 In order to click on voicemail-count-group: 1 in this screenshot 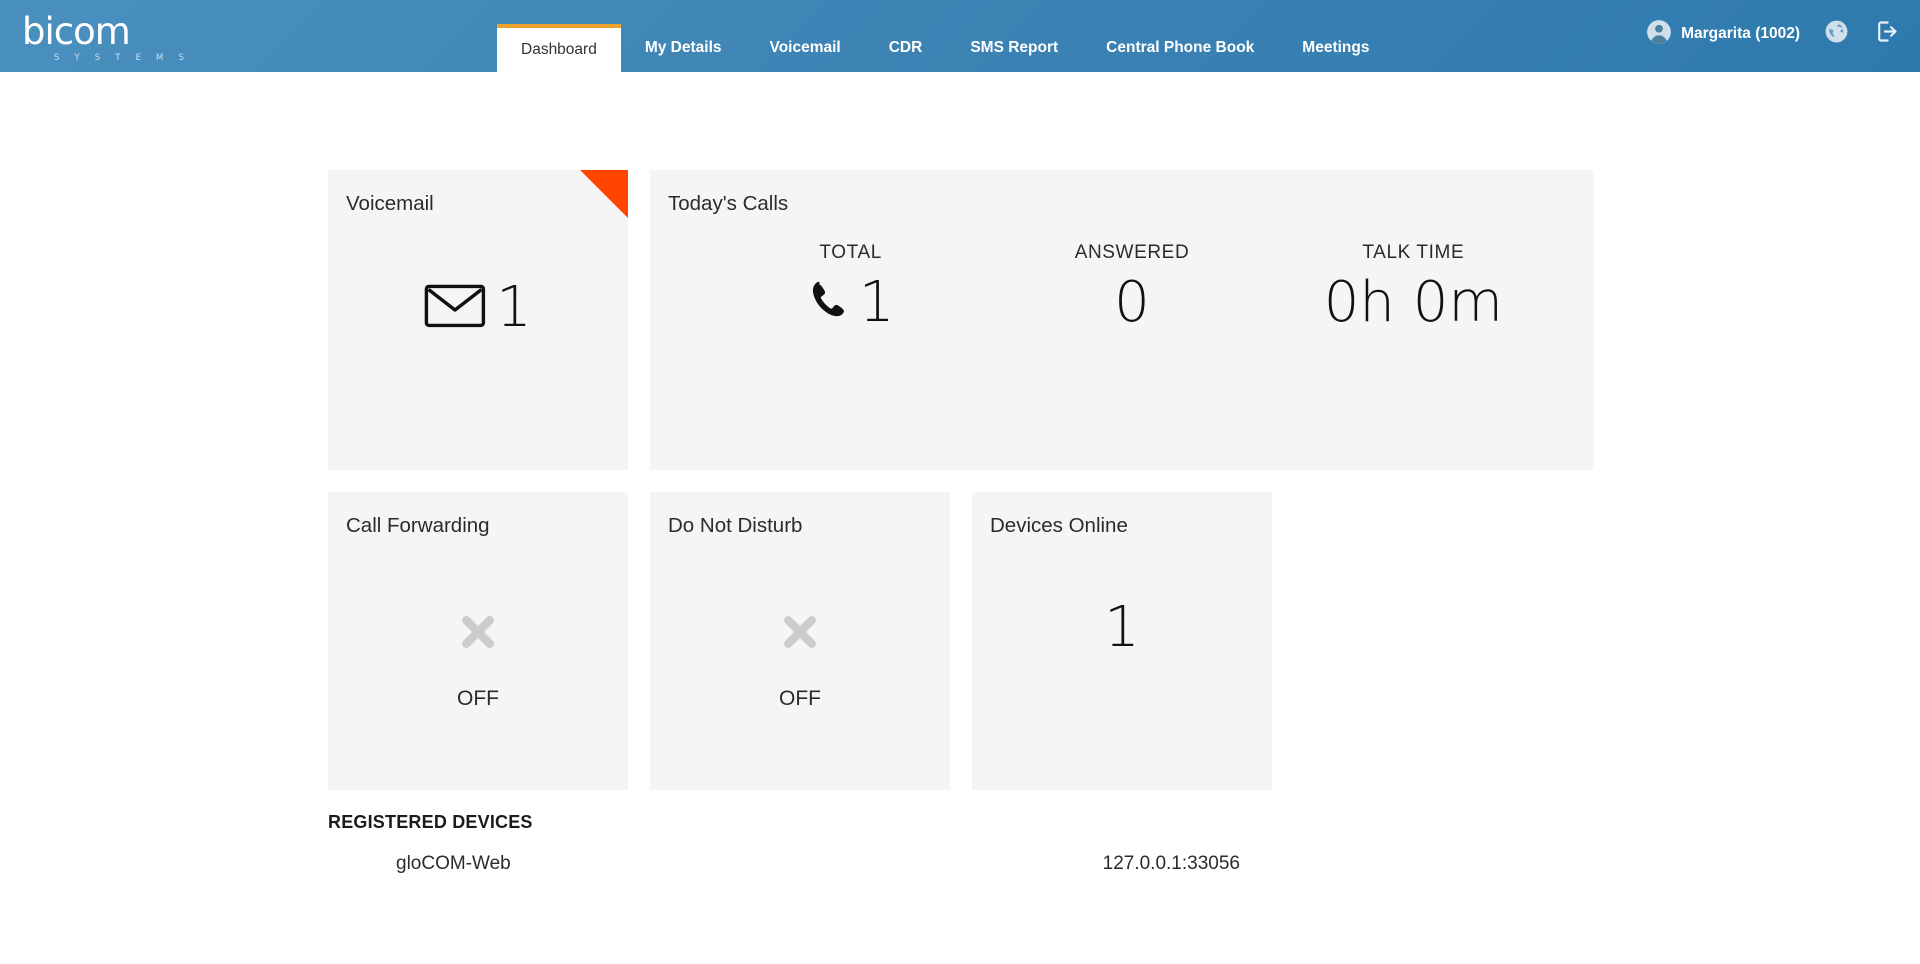, I will do `click(478, 308)`.